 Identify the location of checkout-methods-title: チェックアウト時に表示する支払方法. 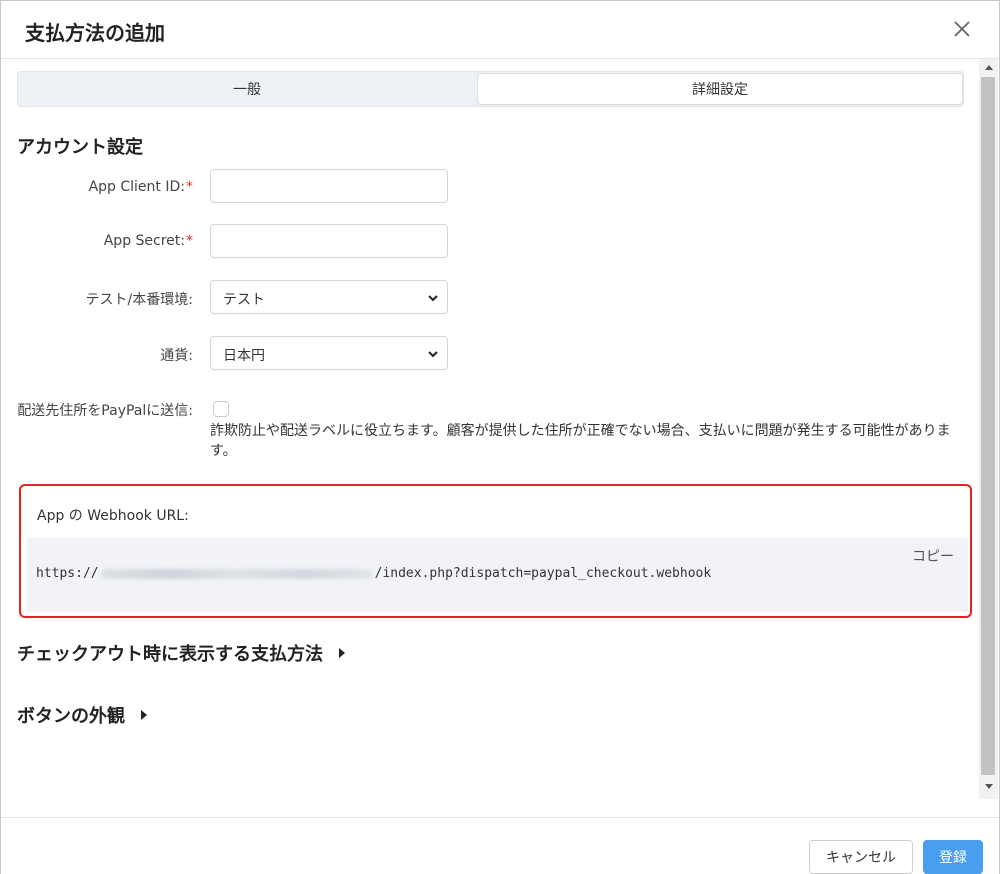
(170, 654).